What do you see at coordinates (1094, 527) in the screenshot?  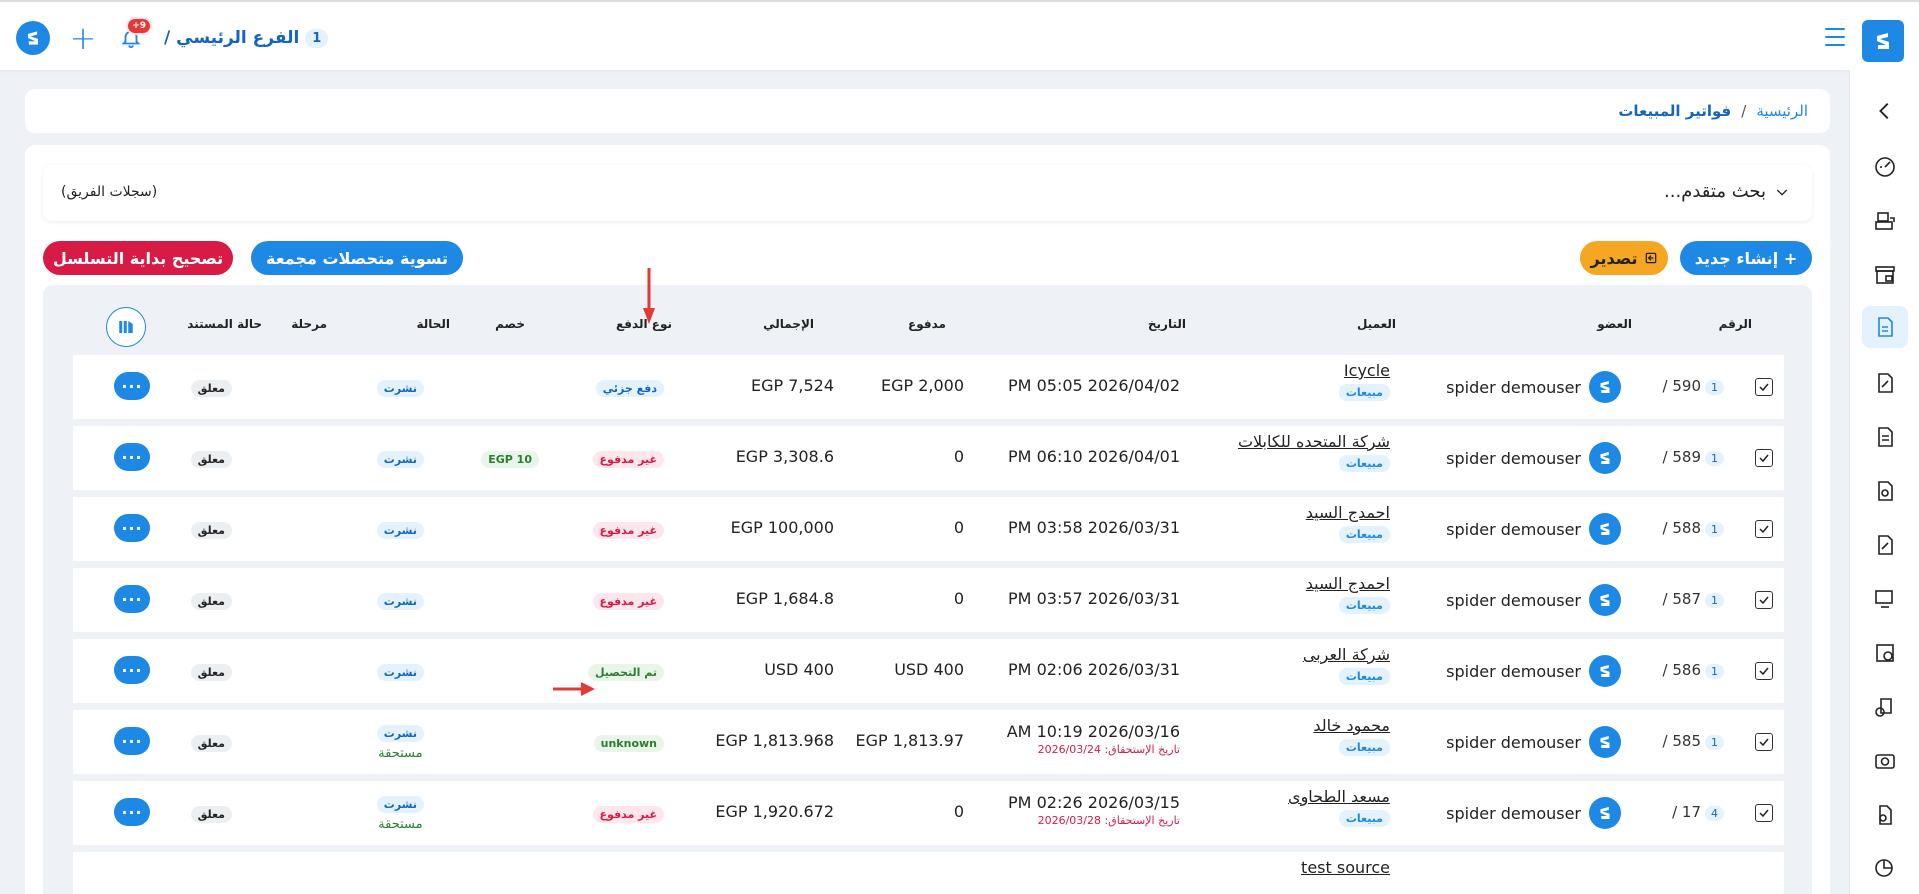 I see `date-cell: 2026/03/31 03:58 PM` at bounding box center [1094, 527].